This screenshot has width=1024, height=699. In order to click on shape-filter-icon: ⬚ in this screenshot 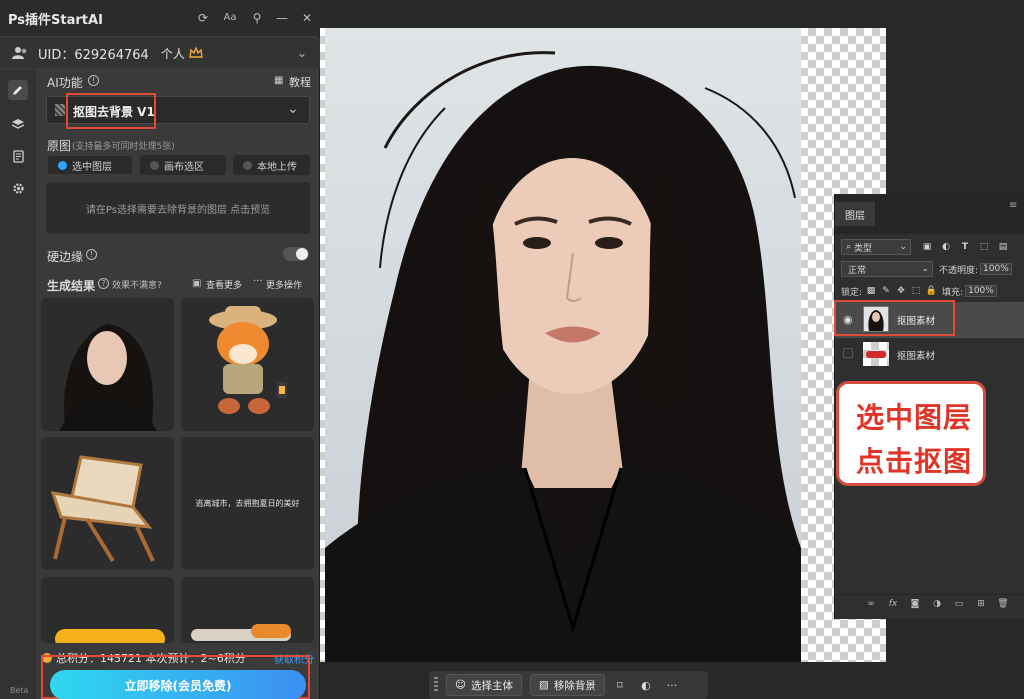, I will do `click(984, 247)`.